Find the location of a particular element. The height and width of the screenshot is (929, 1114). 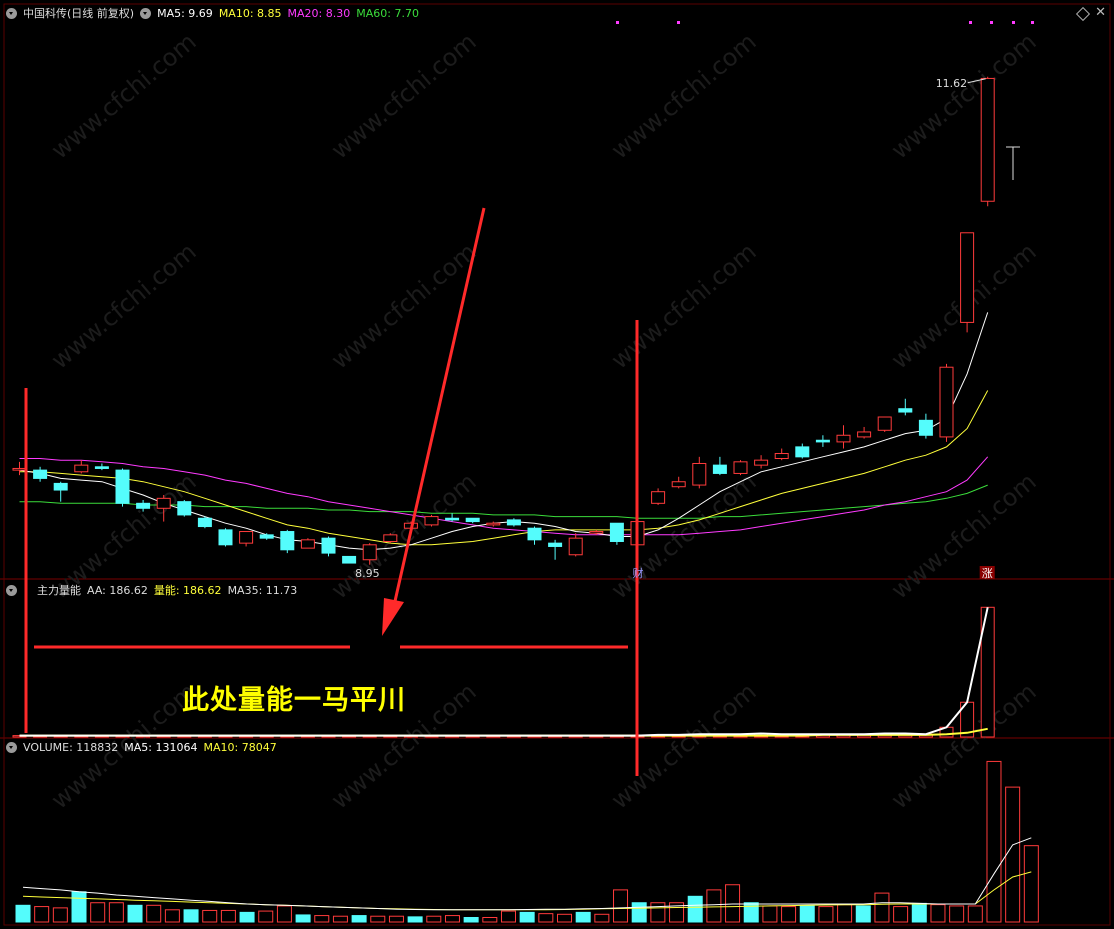

volume-value: VOLUME: 118832 is located at coordinates (71, 747).